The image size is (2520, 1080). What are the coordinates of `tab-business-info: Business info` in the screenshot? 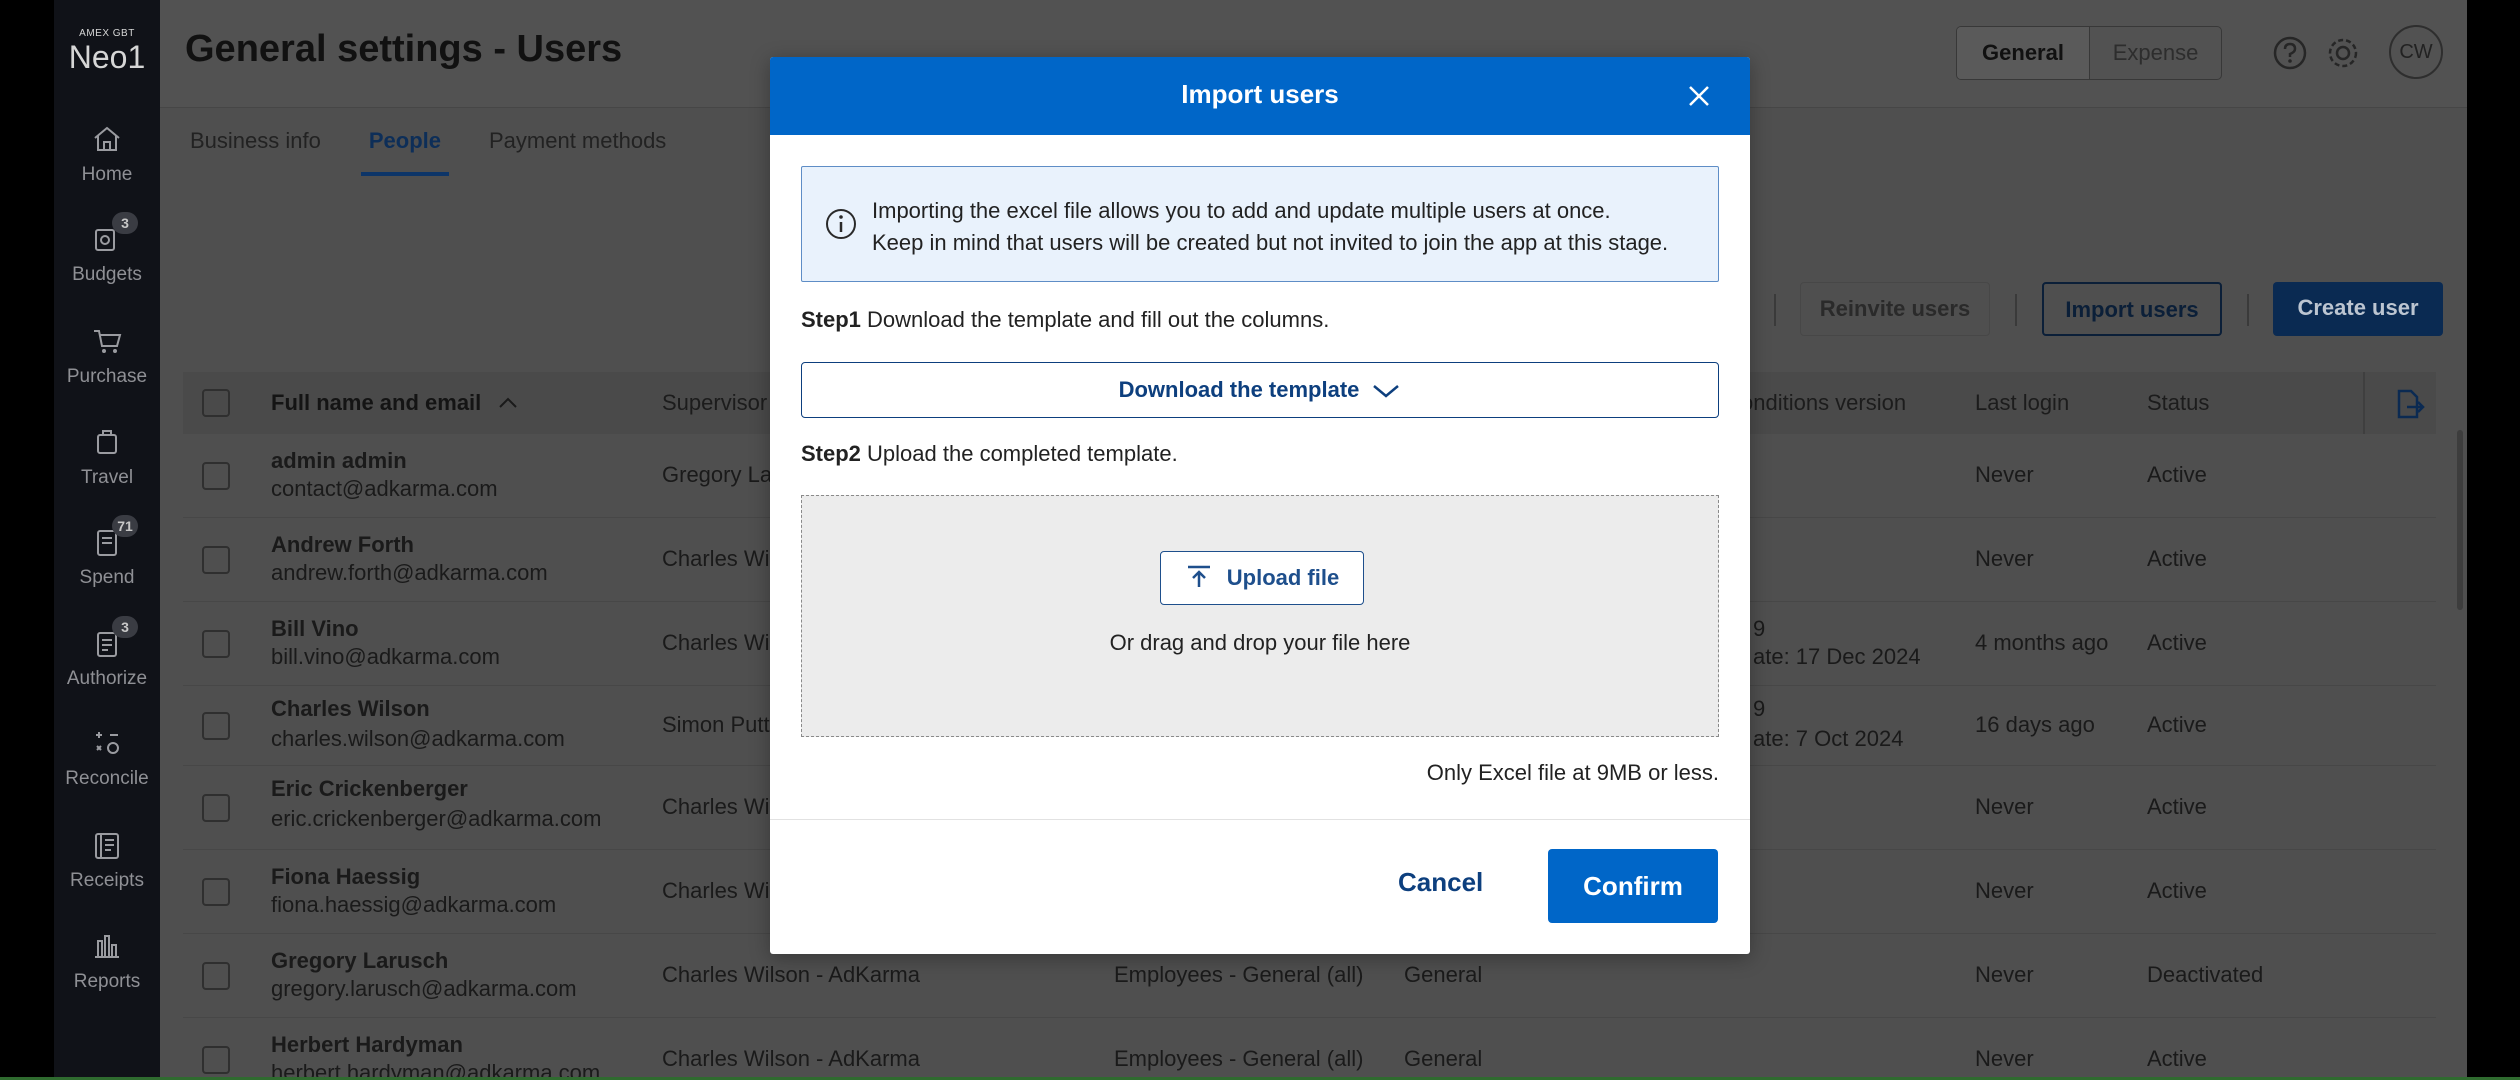 It's located at (267, 150).